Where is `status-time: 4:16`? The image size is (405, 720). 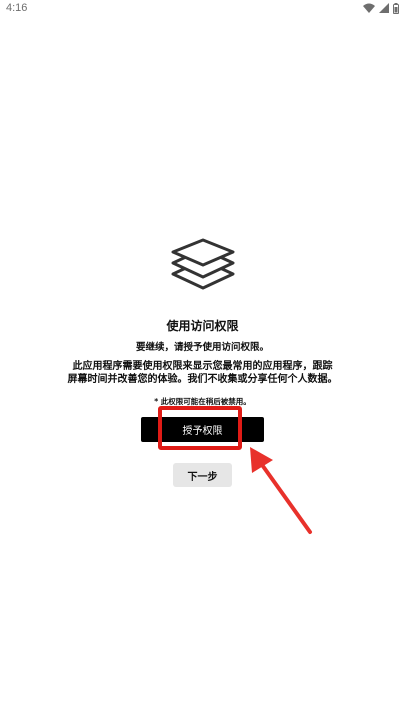 status-time: 4:16 is located at coordinates (17, 8).